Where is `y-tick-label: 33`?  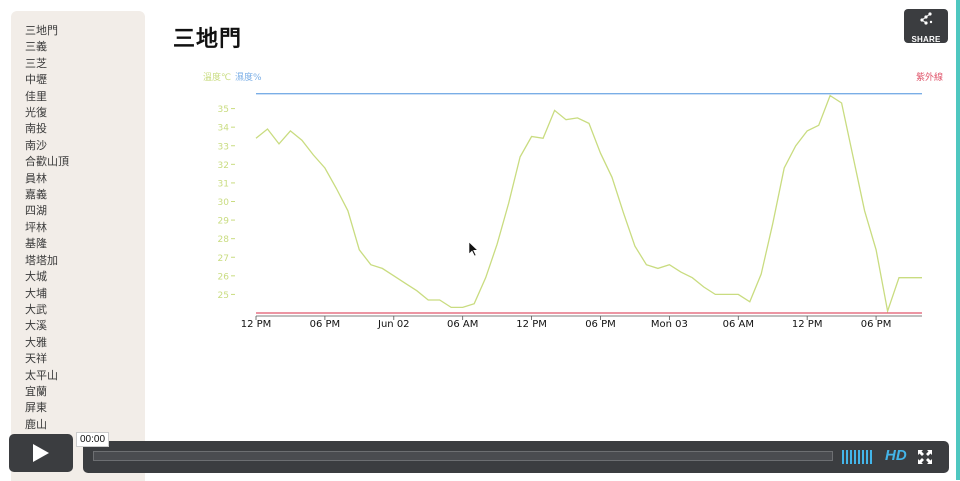 y-tick-label: 33 is located at coordinates (223, 147).